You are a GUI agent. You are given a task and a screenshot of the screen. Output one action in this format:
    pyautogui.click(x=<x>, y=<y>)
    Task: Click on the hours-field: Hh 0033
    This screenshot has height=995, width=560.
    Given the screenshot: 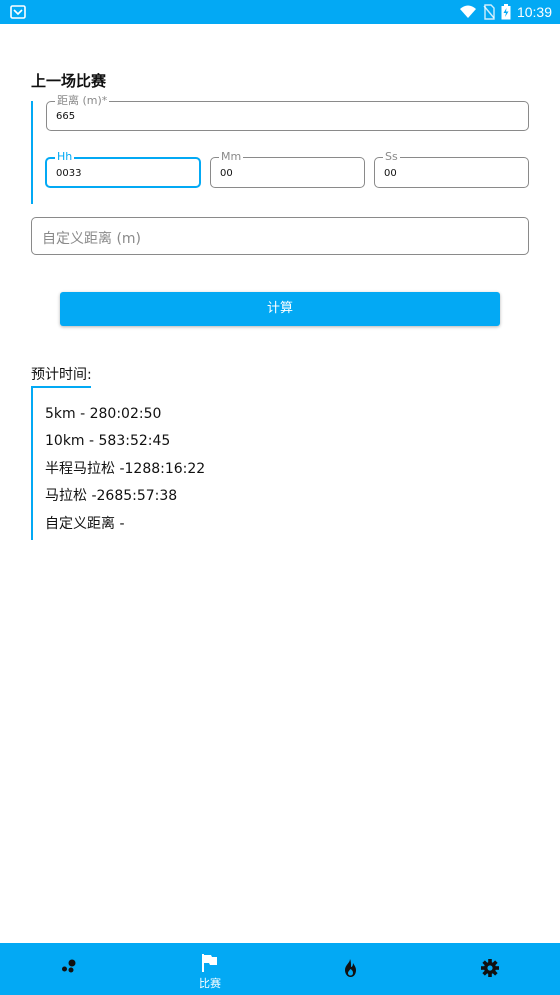 What is the action you would take?
    pyautogui.click(x=123, y=169)
    